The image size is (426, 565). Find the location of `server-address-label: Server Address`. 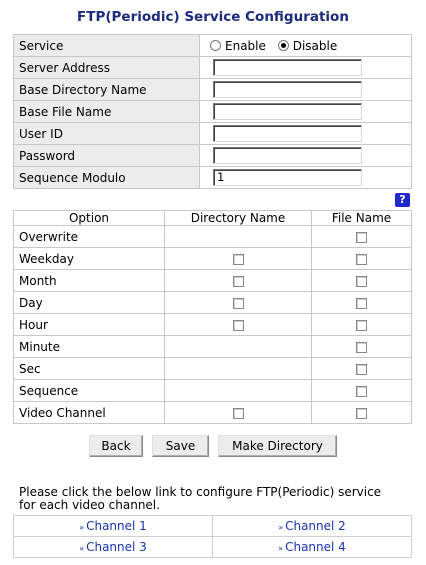

server-address-label: Server Address is located at coordinates (106, 67).